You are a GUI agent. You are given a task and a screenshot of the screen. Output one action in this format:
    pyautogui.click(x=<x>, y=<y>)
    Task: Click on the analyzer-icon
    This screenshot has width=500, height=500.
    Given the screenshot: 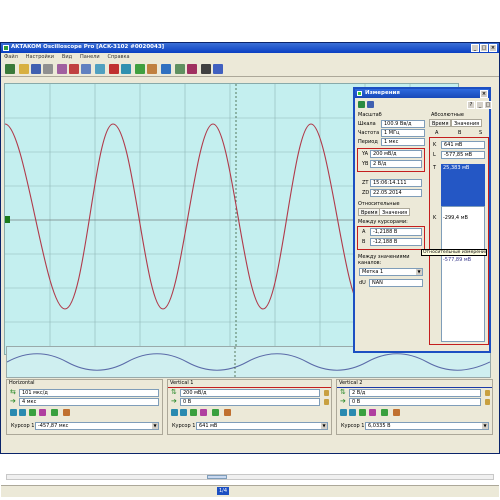 What is the action you would take?
    pyautogui.click(x=192, y=69)
    